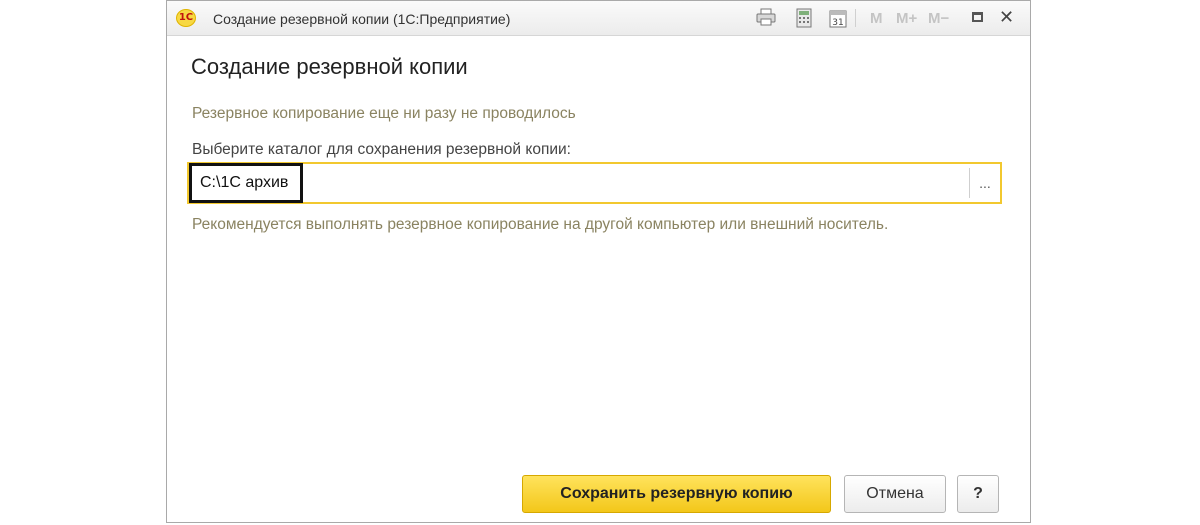 The image size is (1200, 525). What do you see at coordinates (766, 18) in the screenshot?
I see `print-icon` at bounding box center [766, 18].